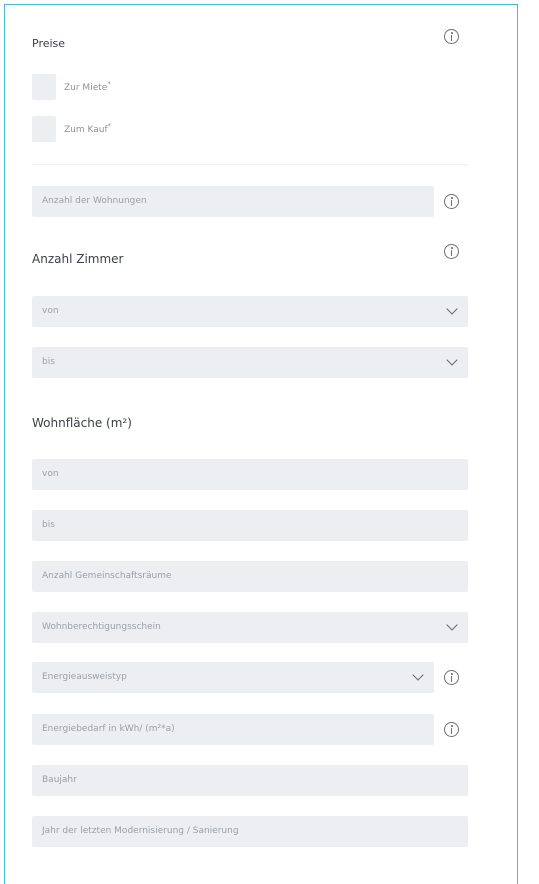 This screenshot has height=884, width=539. What do you see at coordinates (233, 201) in the screenshot?
I see `wohnungen-input: Anzahl der Wohnungen` at bounding box center [233, 201].